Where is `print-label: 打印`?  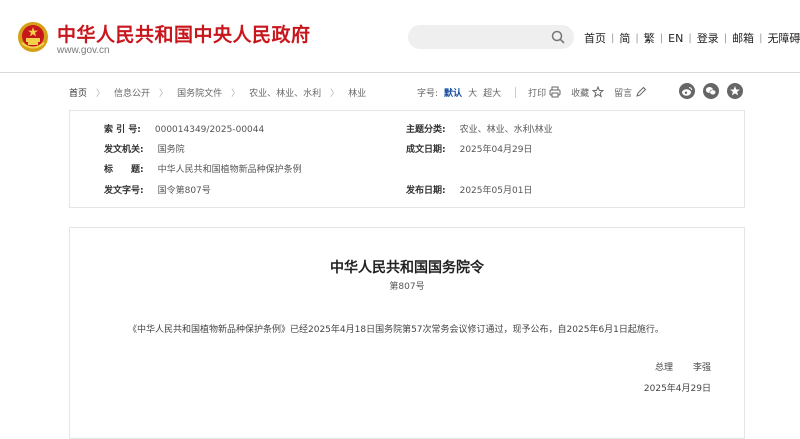 print-label: 打印 is located at coordinates (537, 93).